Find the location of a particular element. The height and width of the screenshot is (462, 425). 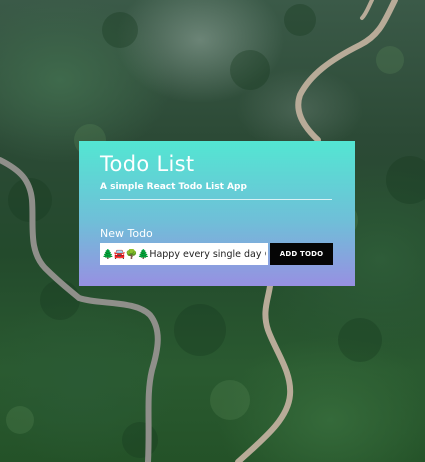

app-subtitle: A simple React Todo List App is located at coordinates (173, 187).